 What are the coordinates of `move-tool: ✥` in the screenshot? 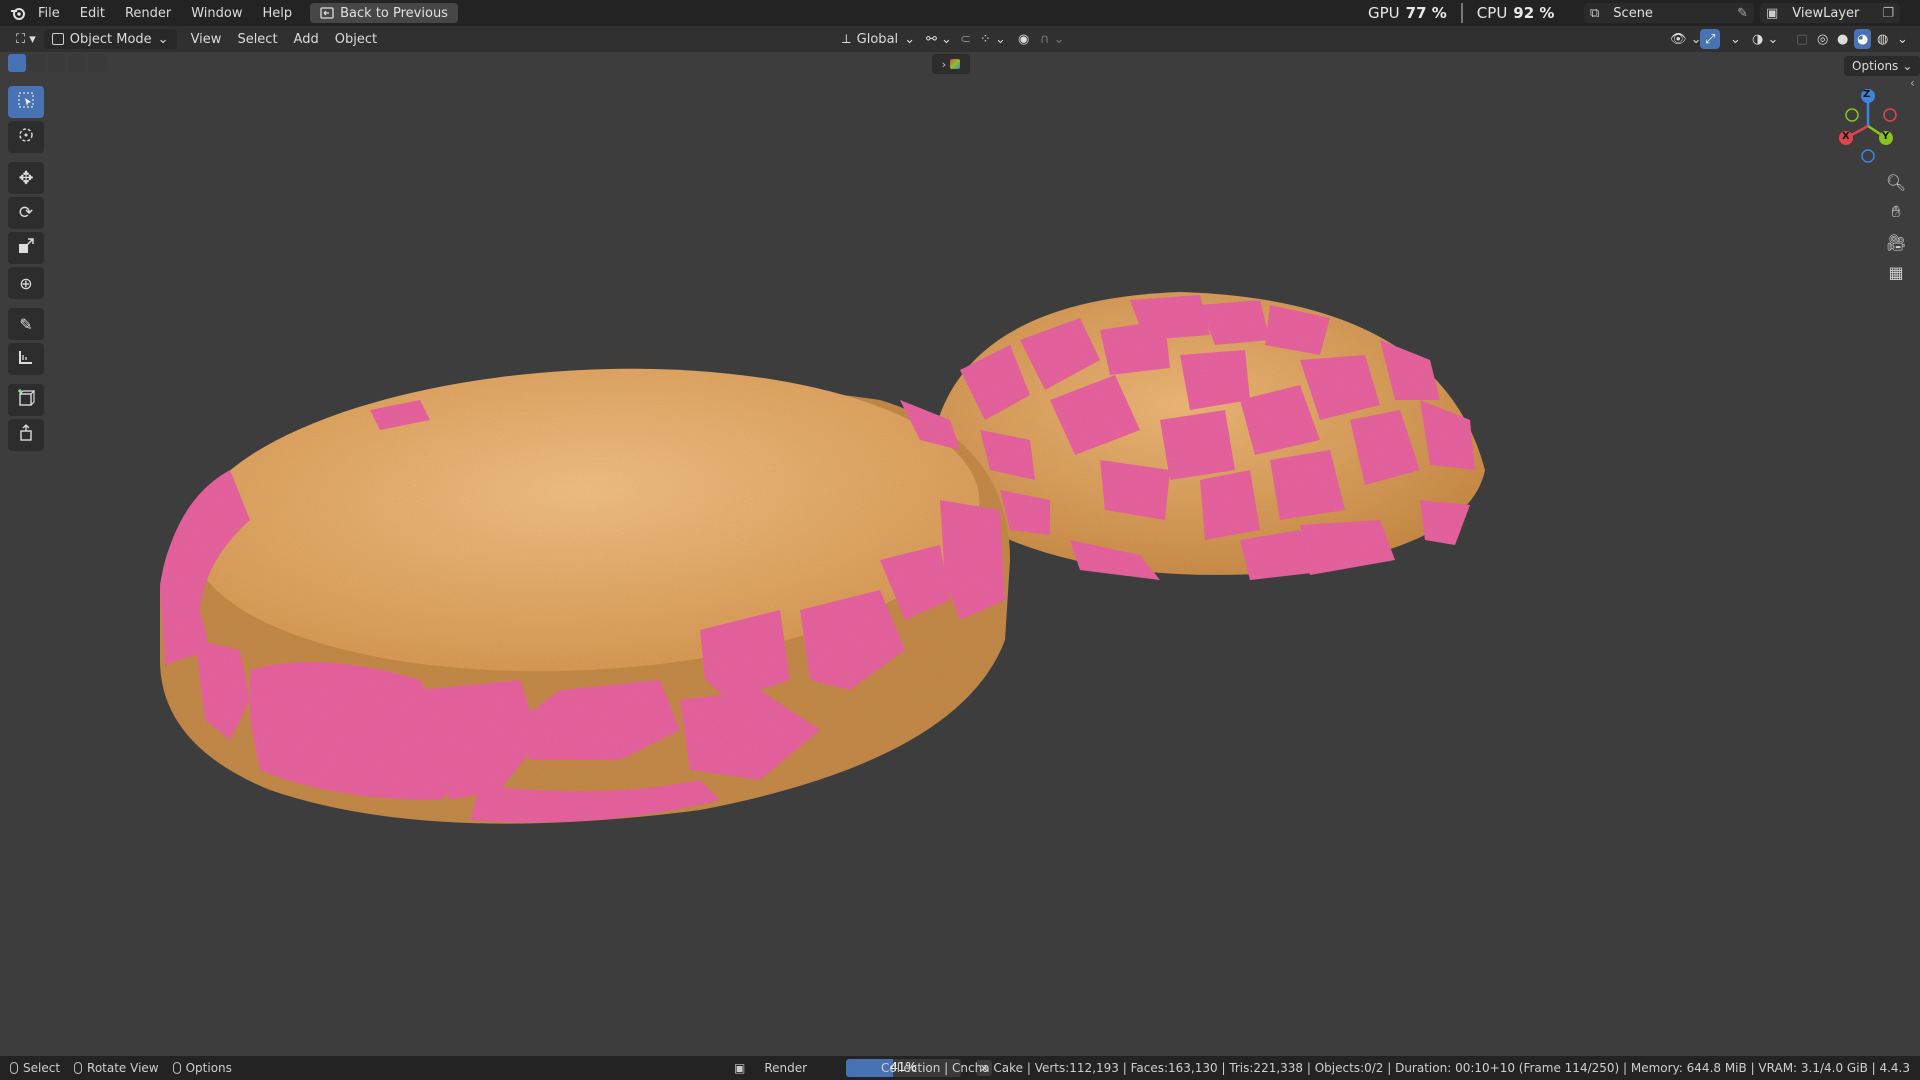 It's located at (26, 178).